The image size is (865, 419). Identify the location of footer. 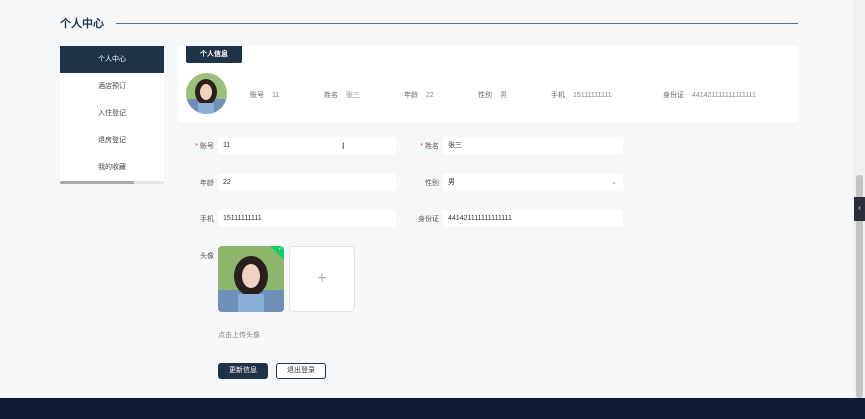
(432, 408).